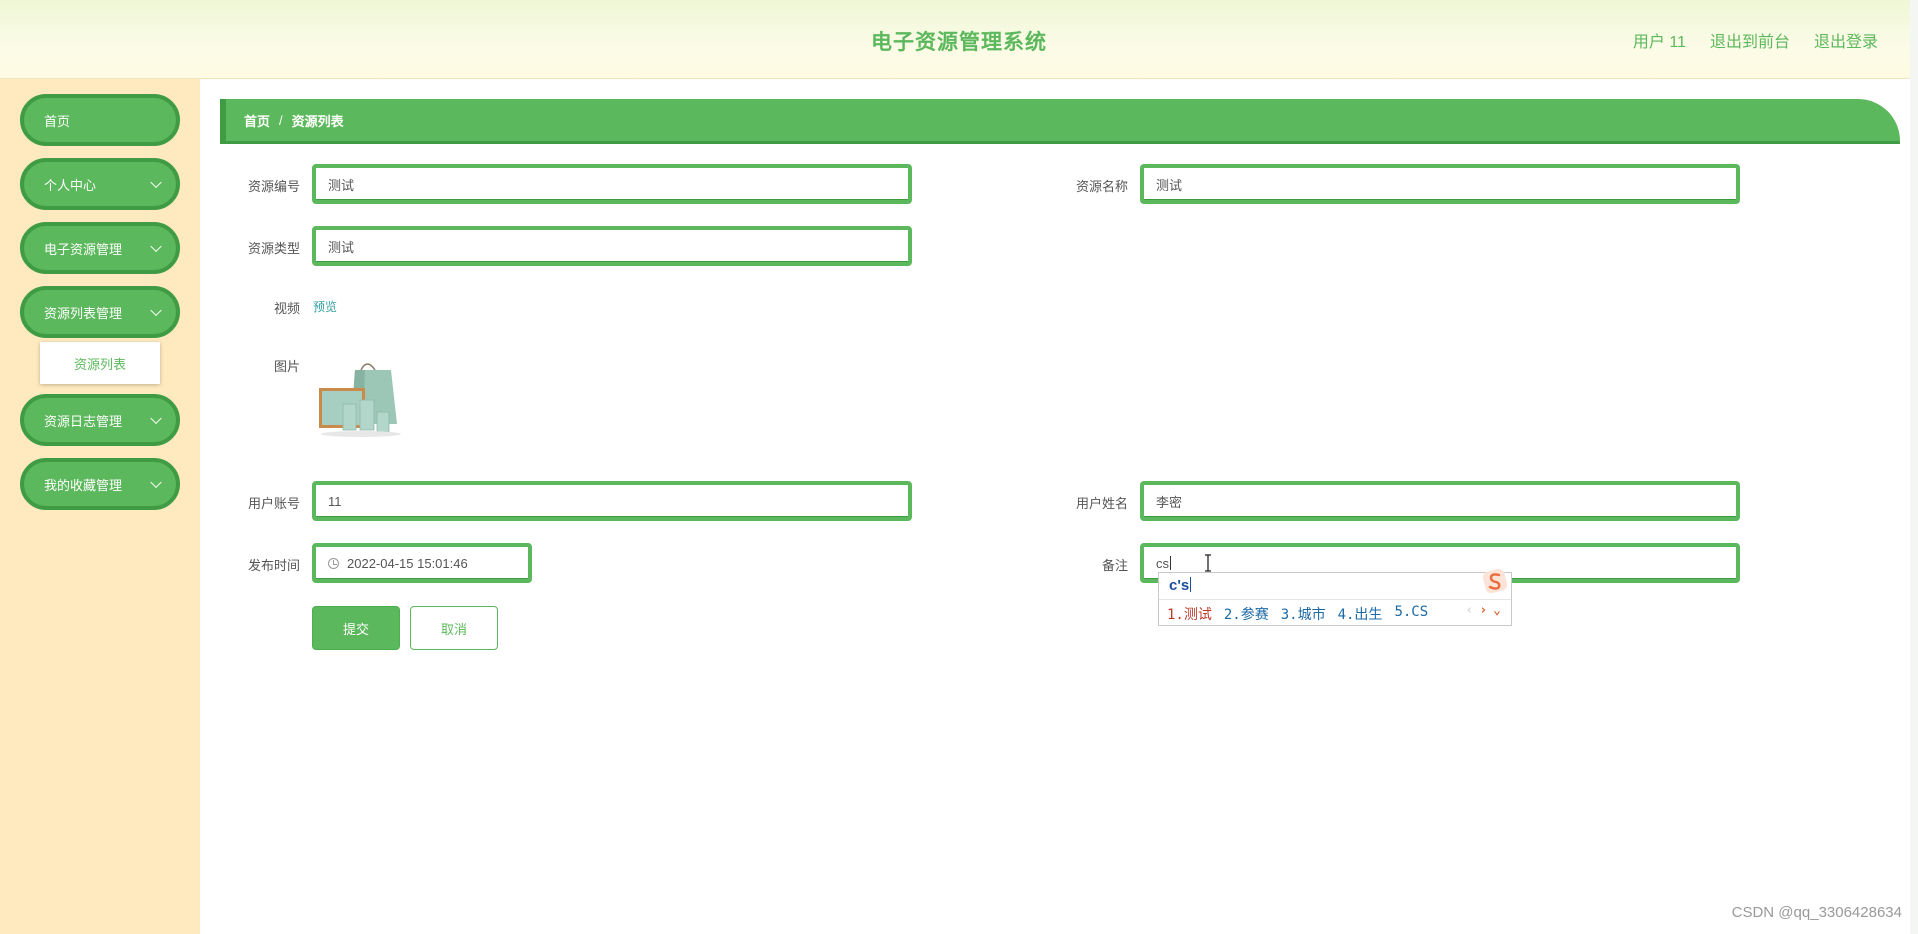 The image size is (1918, 934). What do you see at coordinates (1497, 610) in the screenshot?
I see `ime-expand-icon: ⌄` at bounding box center [1497, 610].